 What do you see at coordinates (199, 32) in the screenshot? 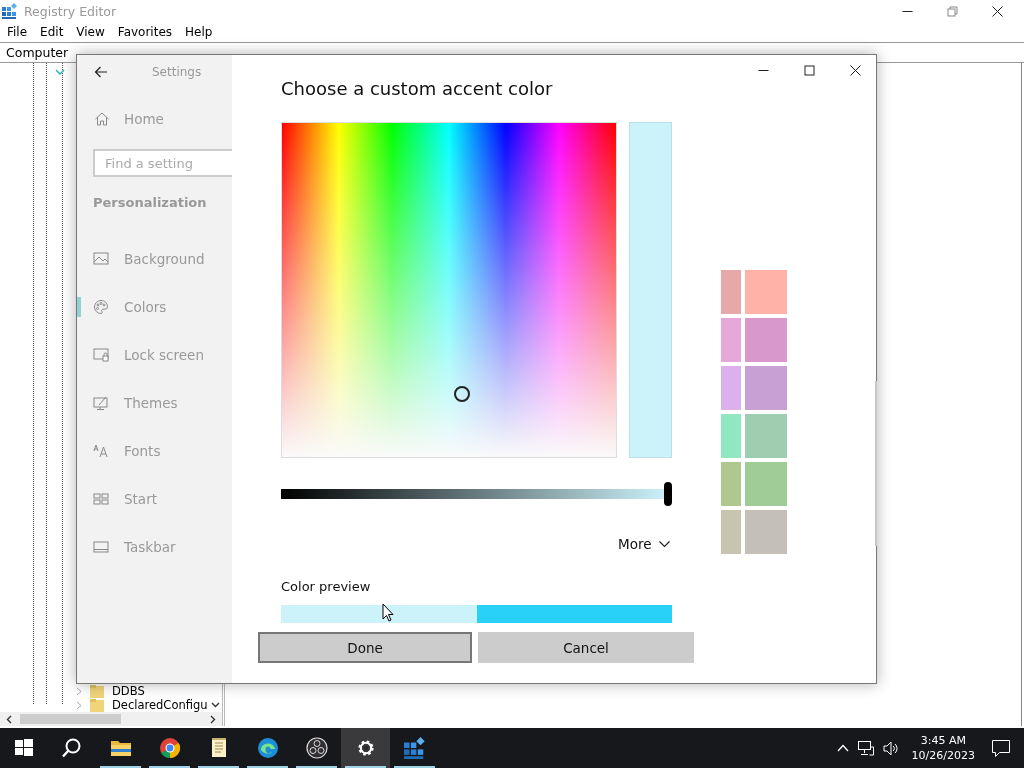
I see `menu-item: Help` at bounding box center [199, 32].